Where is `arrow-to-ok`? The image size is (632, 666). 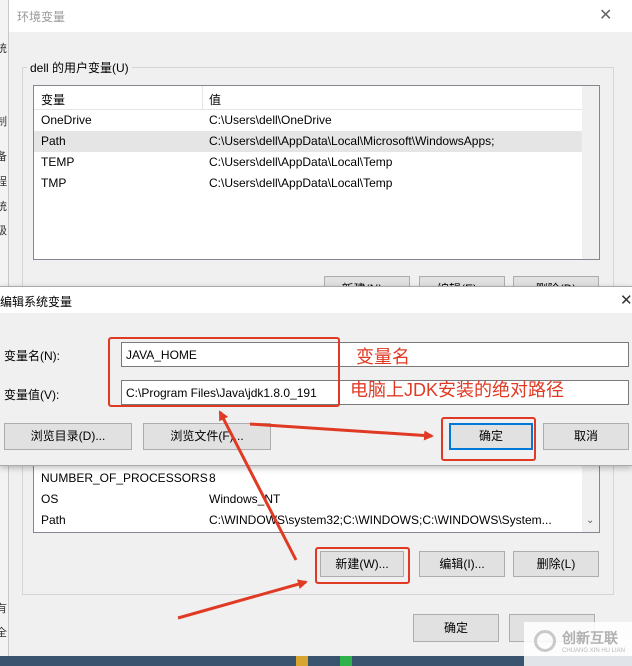
arrow-to-ok is located at coordinates (341, 431).